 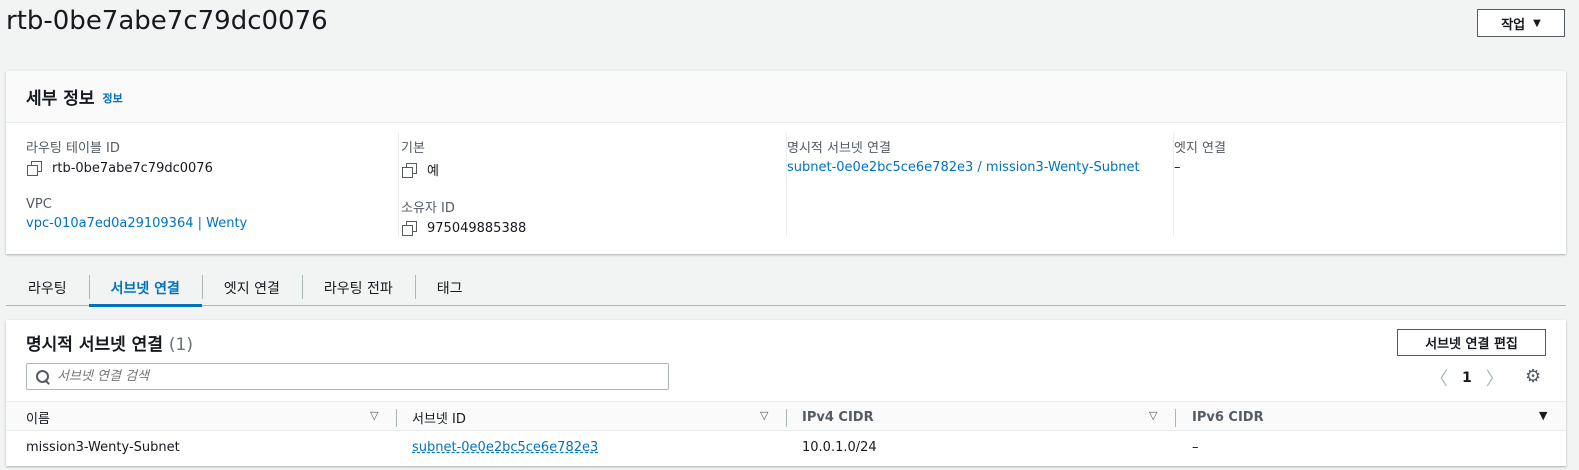 What do you see at coordinates (420, 158) in the screenshot?
I see `main-field: 기본 예` at bounding box center [420, 158].